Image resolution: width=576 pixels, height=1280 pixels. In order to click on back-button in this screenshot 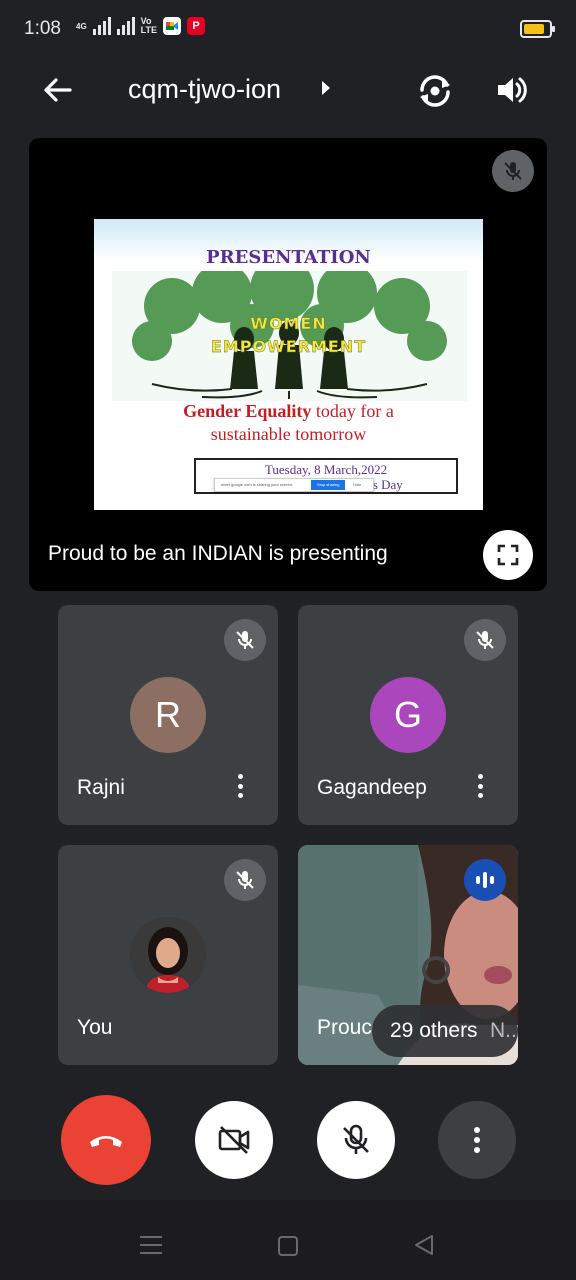, I will do `click(58, 90)`.